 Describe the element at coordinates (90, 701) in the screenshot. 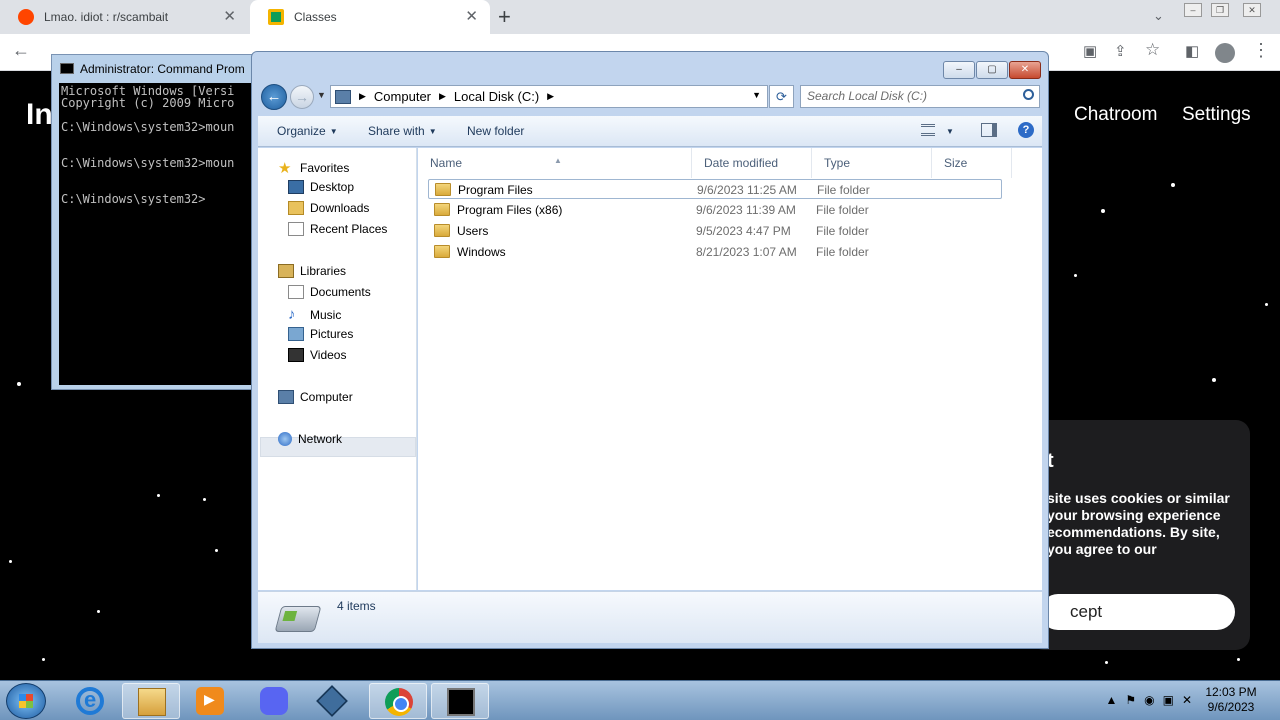

I see `taskbar-internet-explorer` at that location.